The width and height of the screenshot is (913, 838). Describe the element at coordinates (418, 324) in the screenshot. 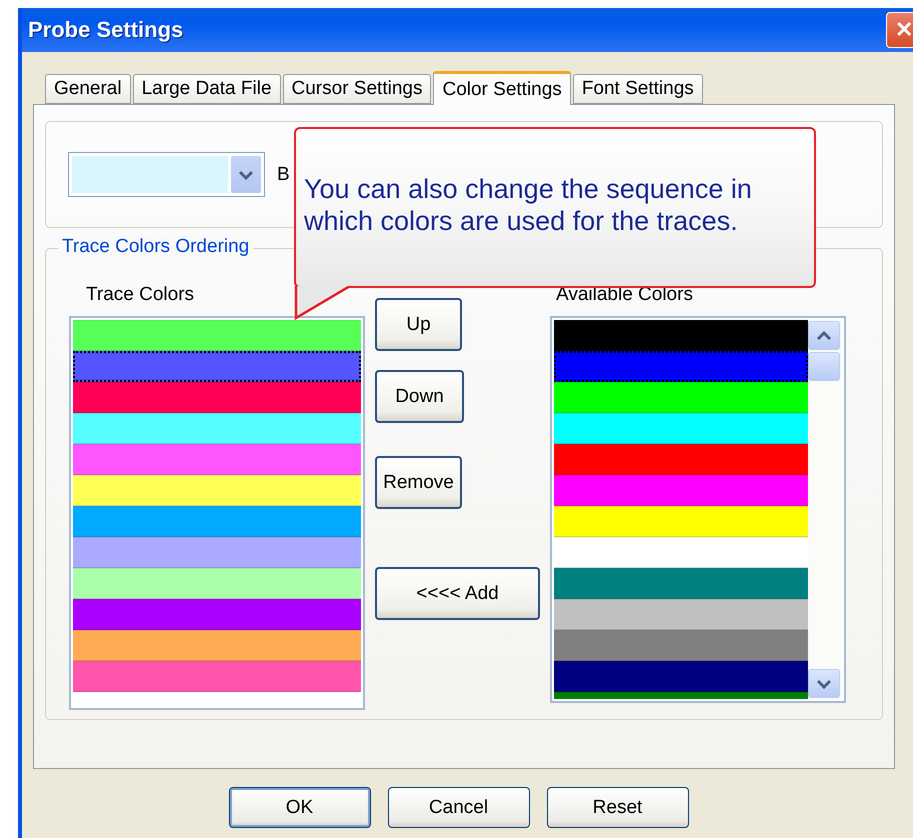

I see `action-button: Up` at that location.